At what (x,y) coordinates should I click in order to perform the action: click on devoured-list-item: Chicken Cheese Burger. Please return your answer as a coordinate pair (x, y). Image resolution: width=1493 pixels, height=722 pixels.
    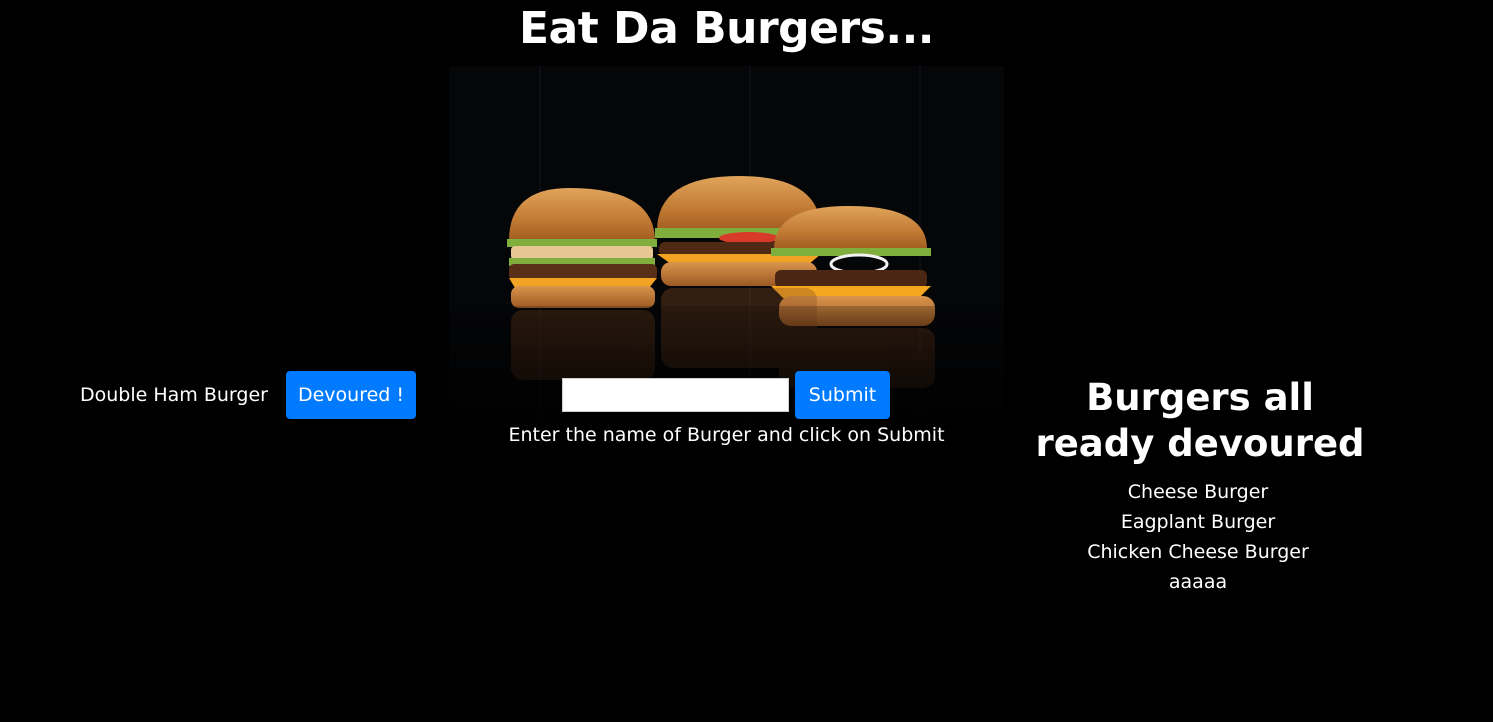
    Looking at the image, I should click on (1198, 552).